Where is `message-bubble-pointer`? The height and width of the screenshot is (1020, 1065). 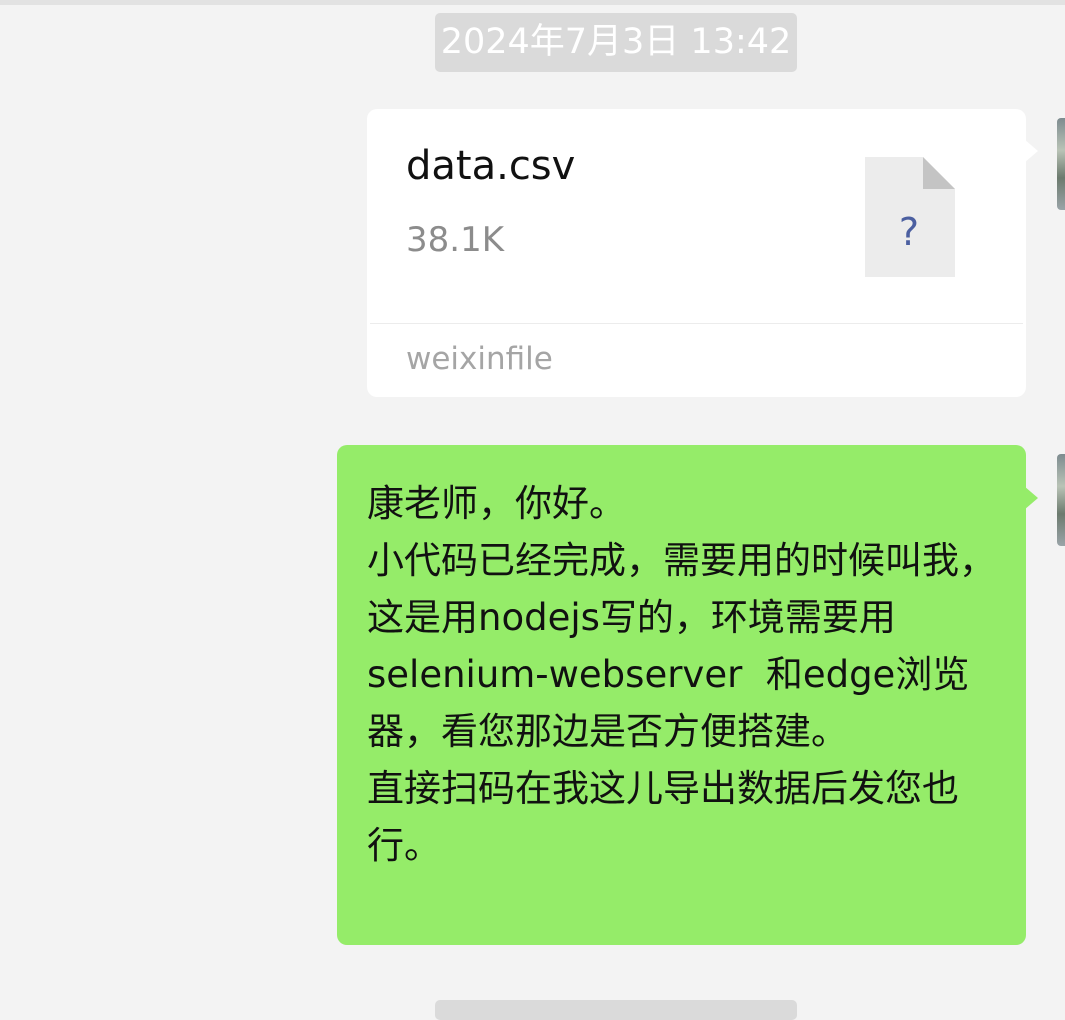 message-bubble-pointer is located at coordinates (1031, 498).